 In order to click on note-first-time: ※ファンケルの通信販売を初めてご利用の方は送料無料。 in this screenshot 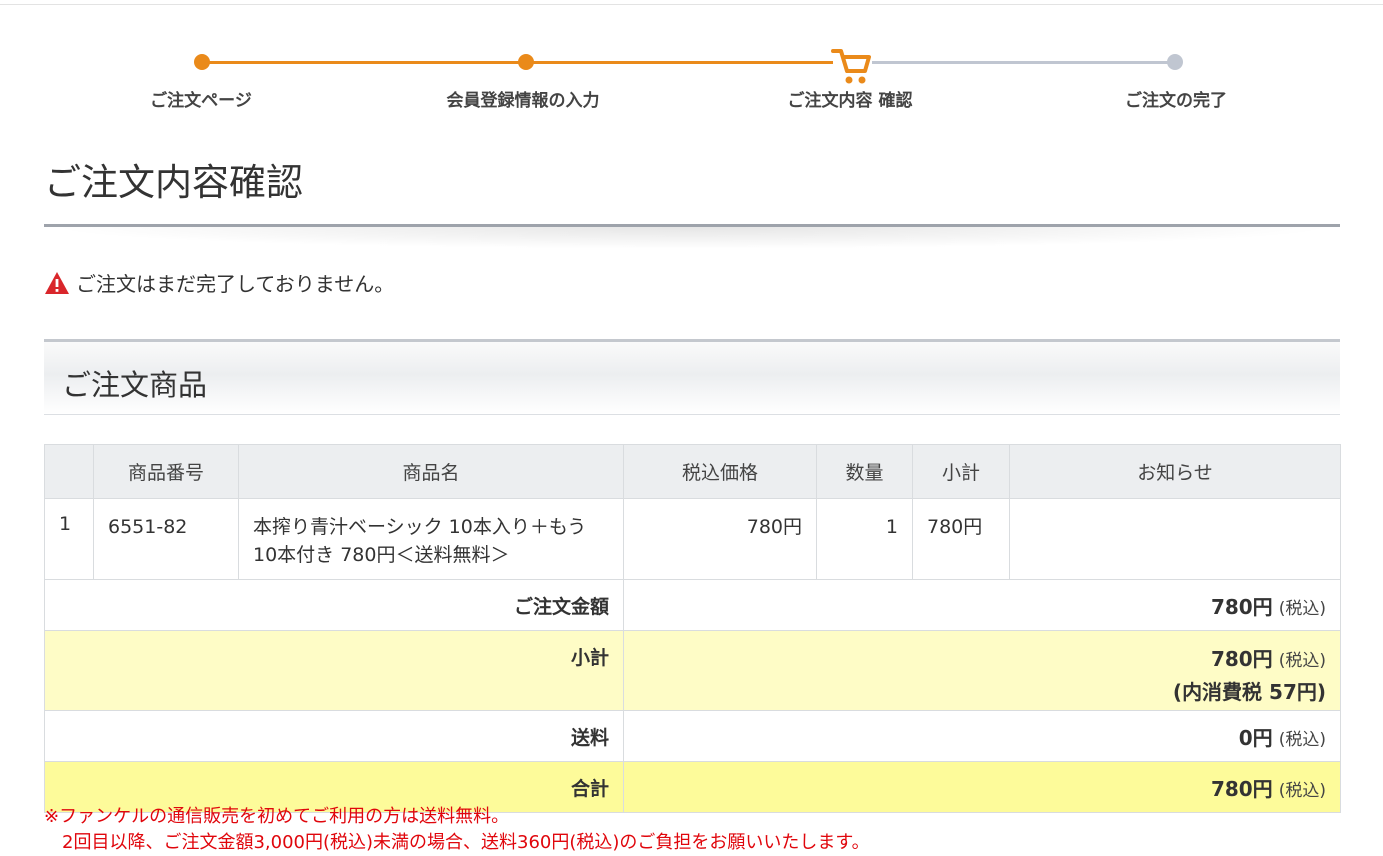, I will do `click(277, 816)`.